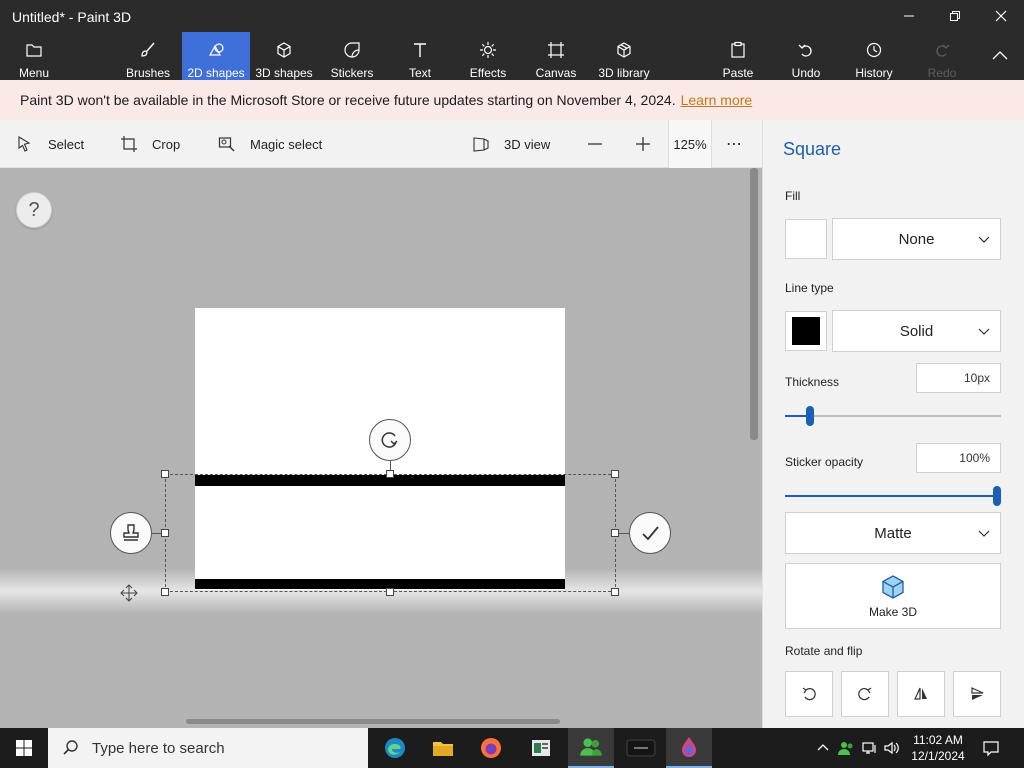 This screenshot has width=1024, height=768. I want to click on restore-button, so click(955, 16).